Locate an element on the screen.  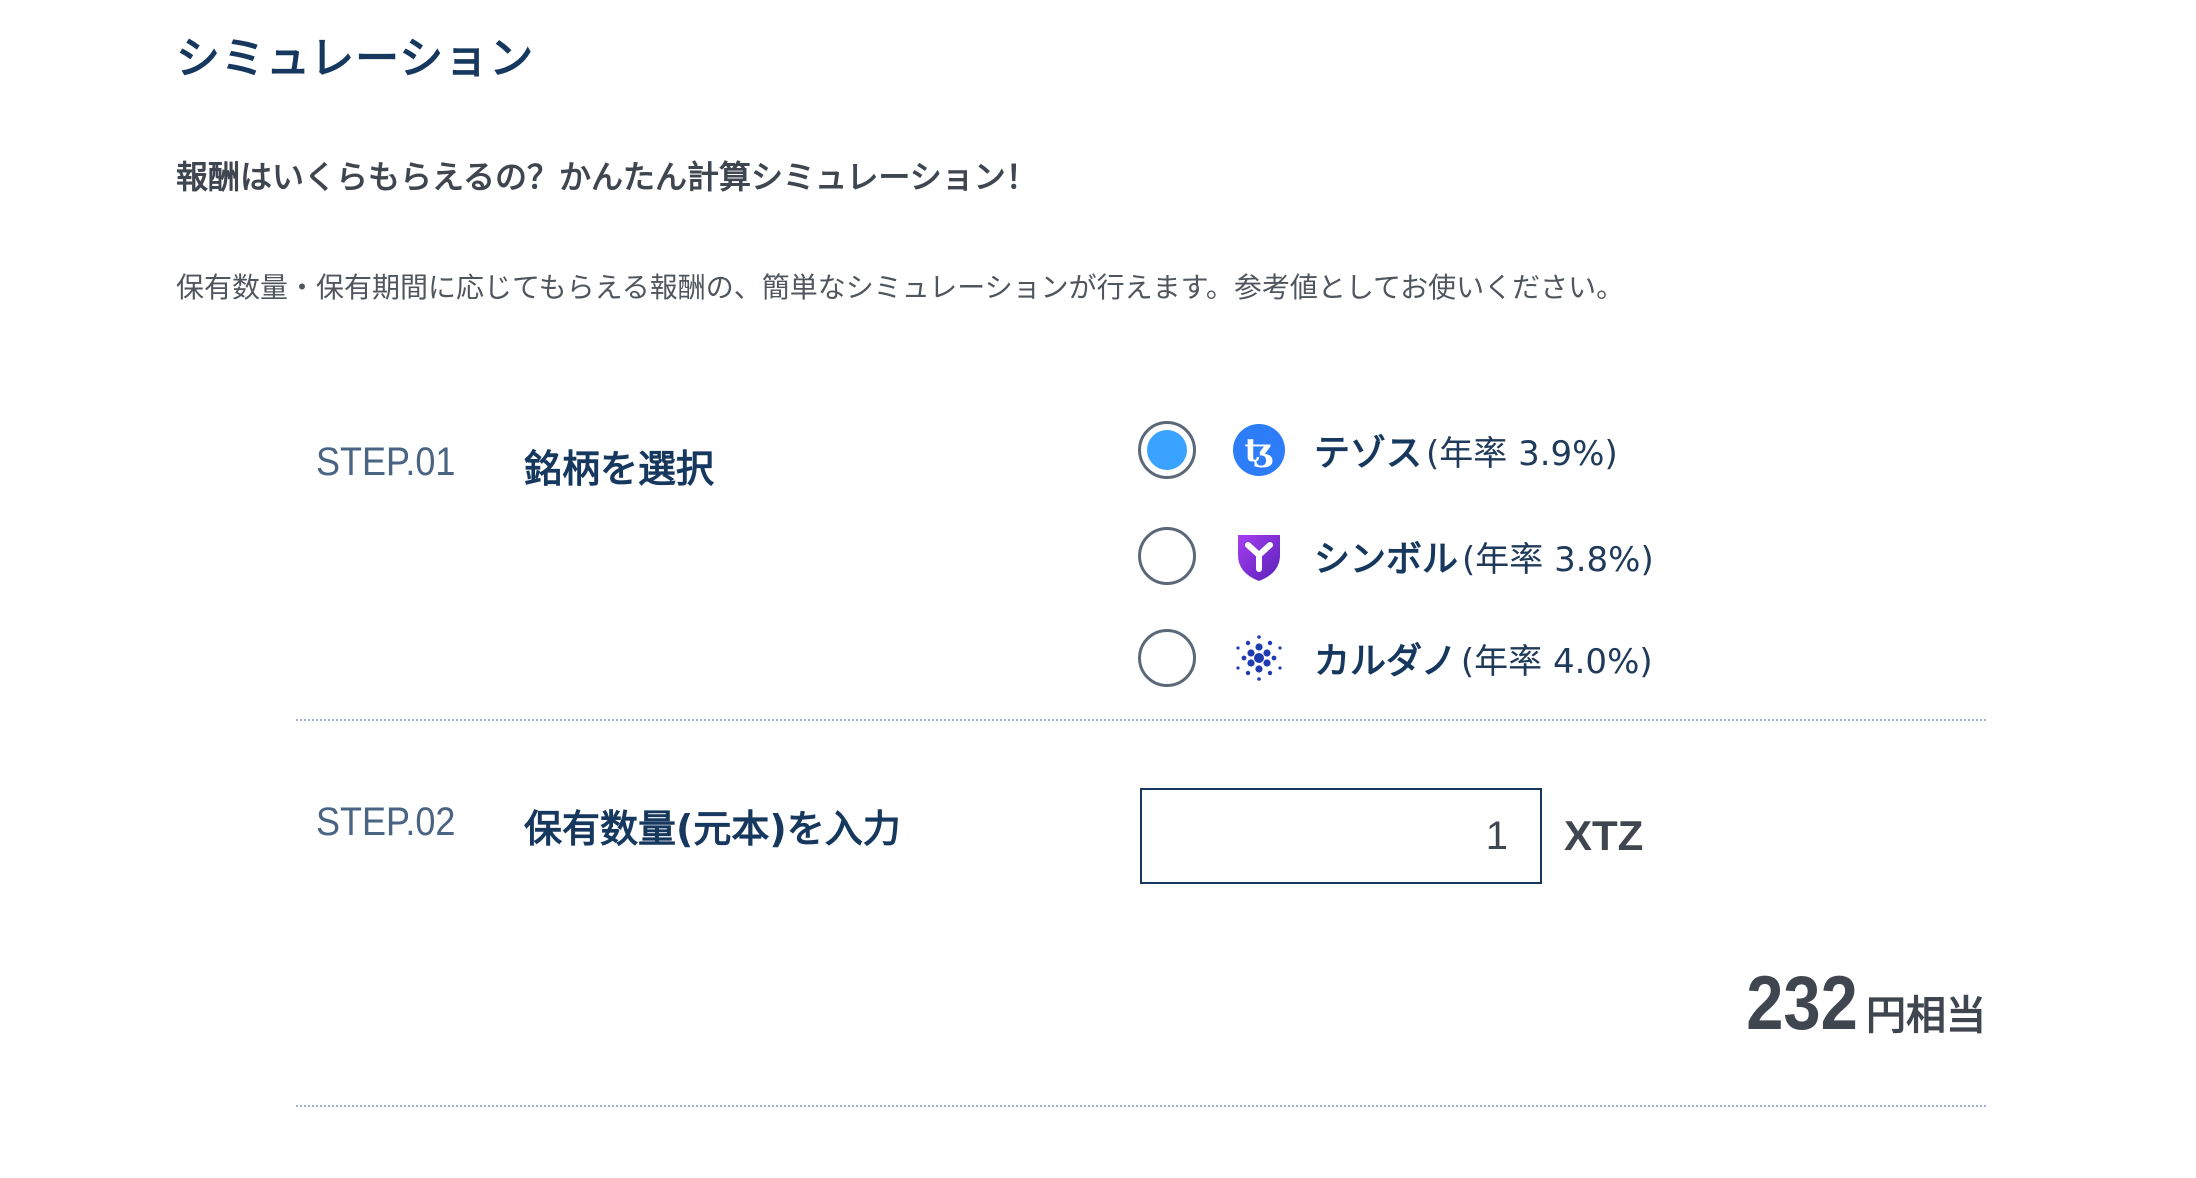
amount-input is located at coordinates (1341, 836).